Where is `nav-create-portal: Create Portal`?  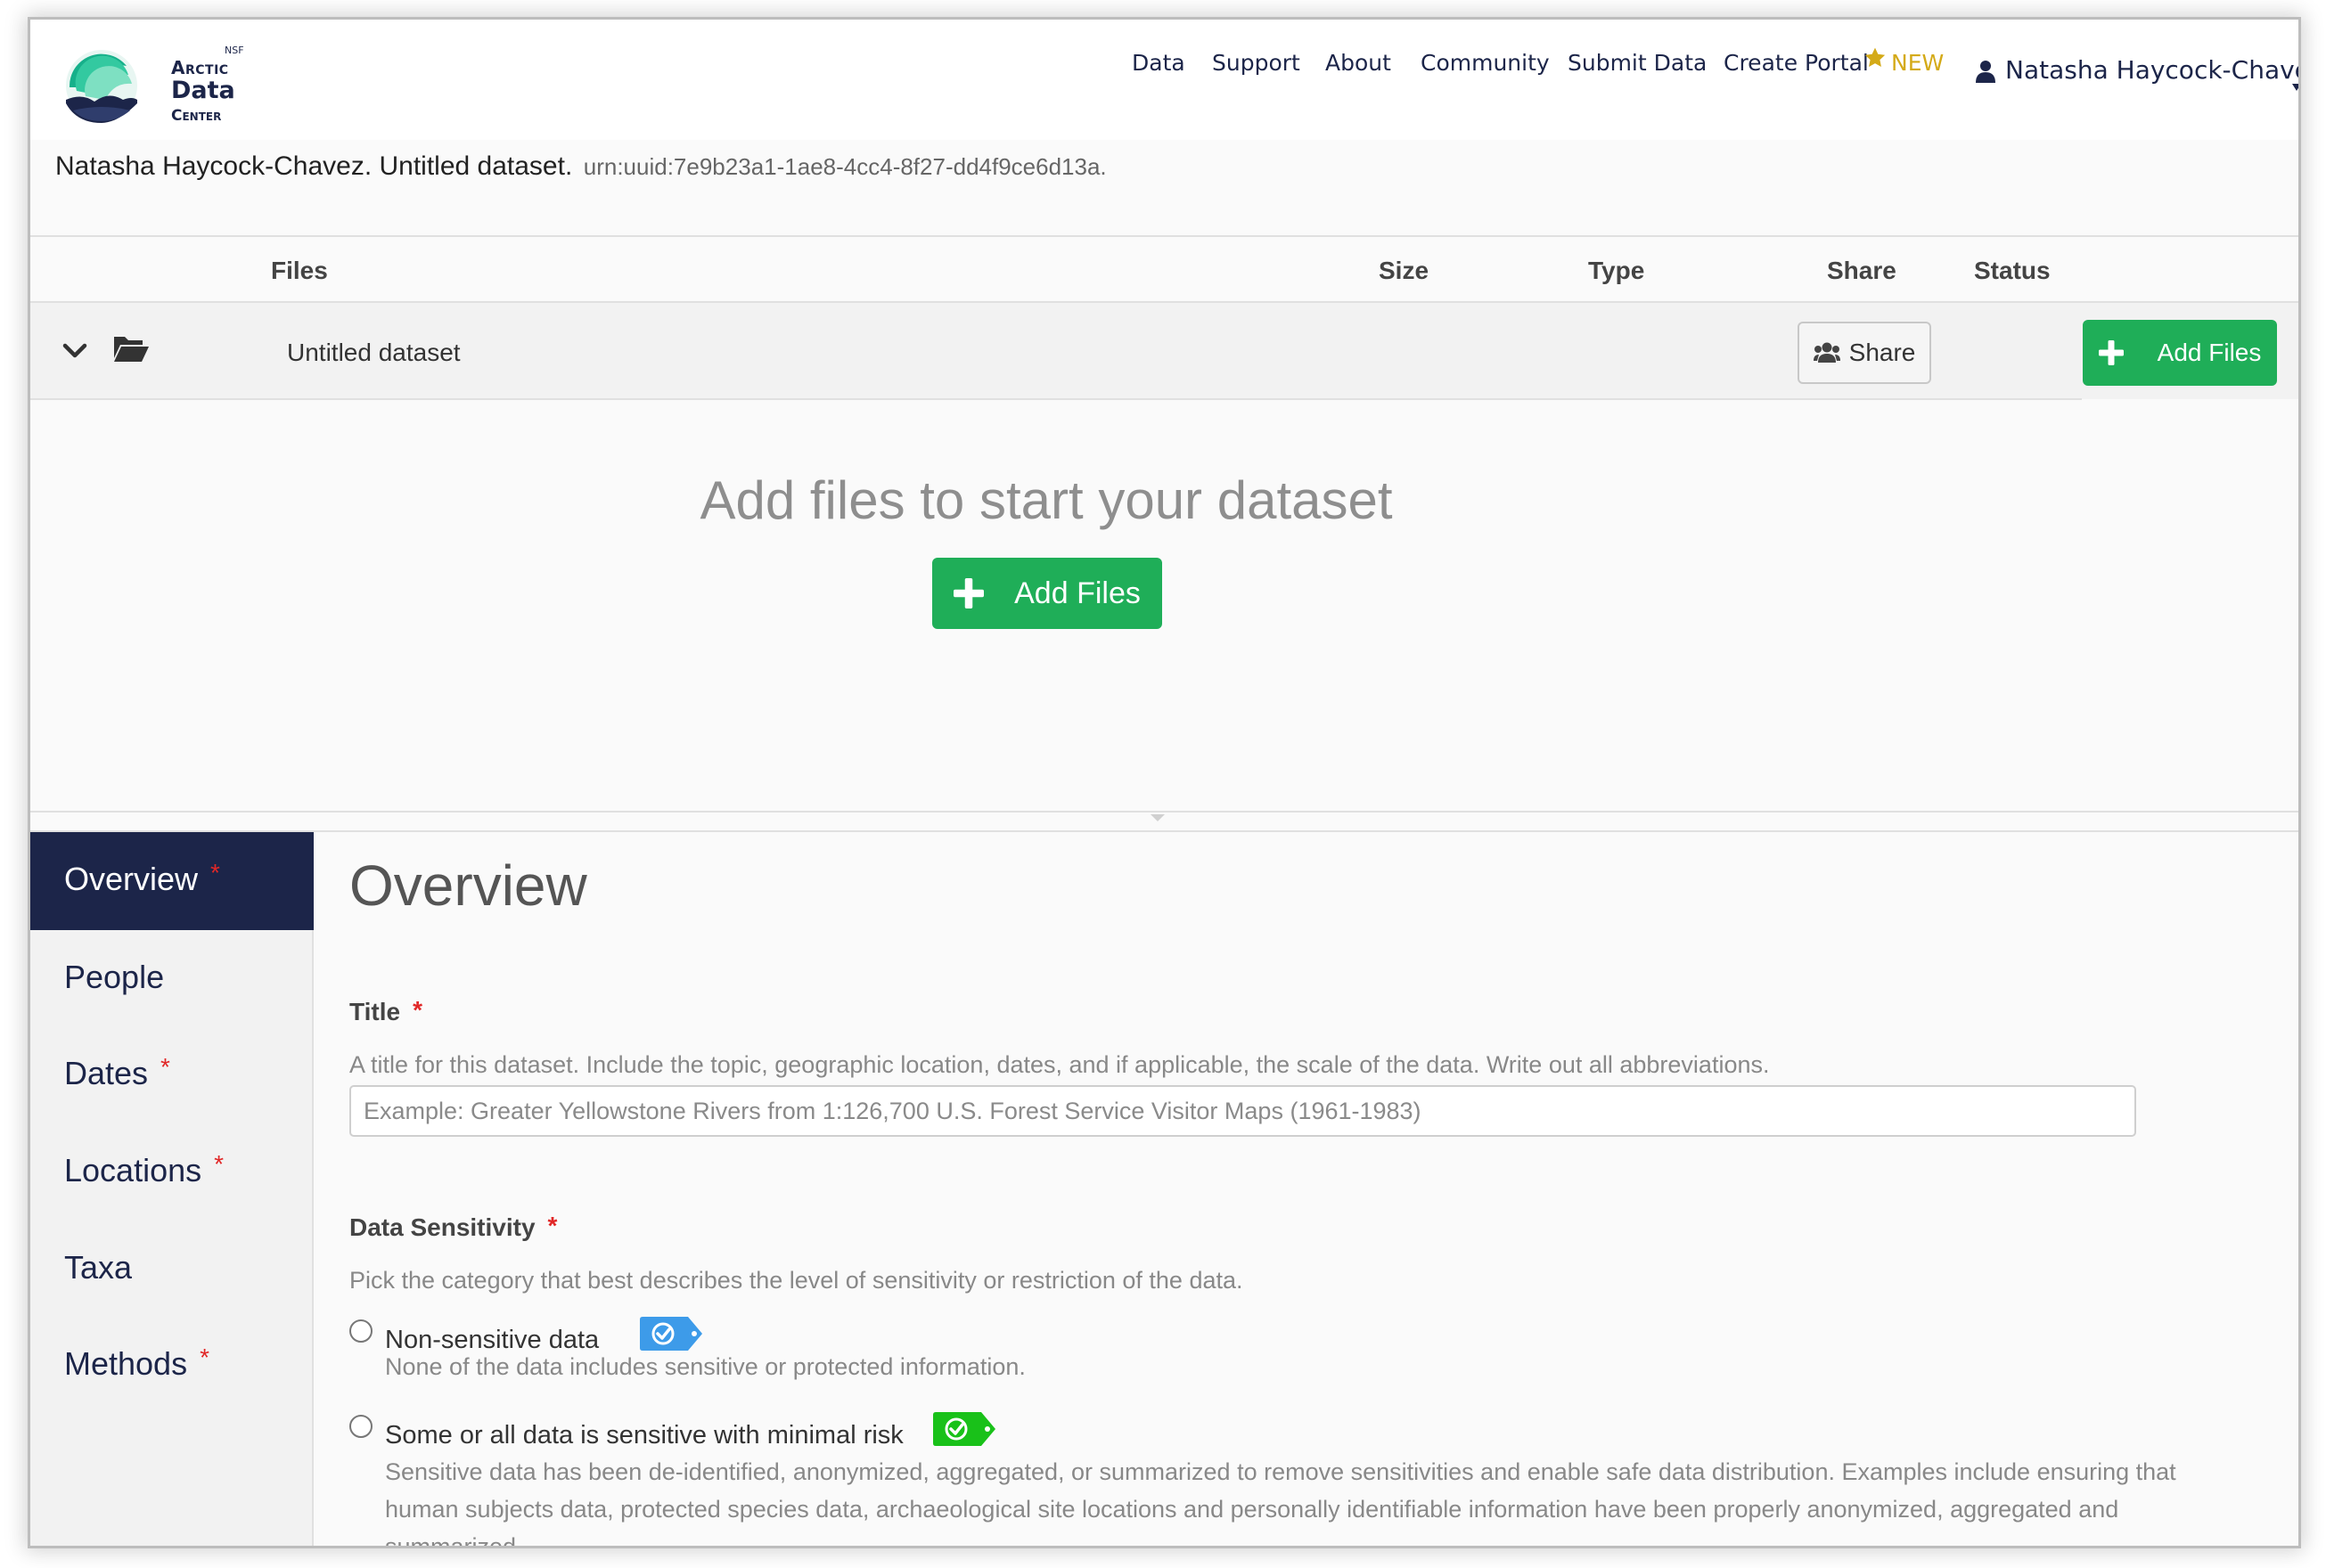 nav-create-portal: Create Portal is located at coordinates (1796, 63).